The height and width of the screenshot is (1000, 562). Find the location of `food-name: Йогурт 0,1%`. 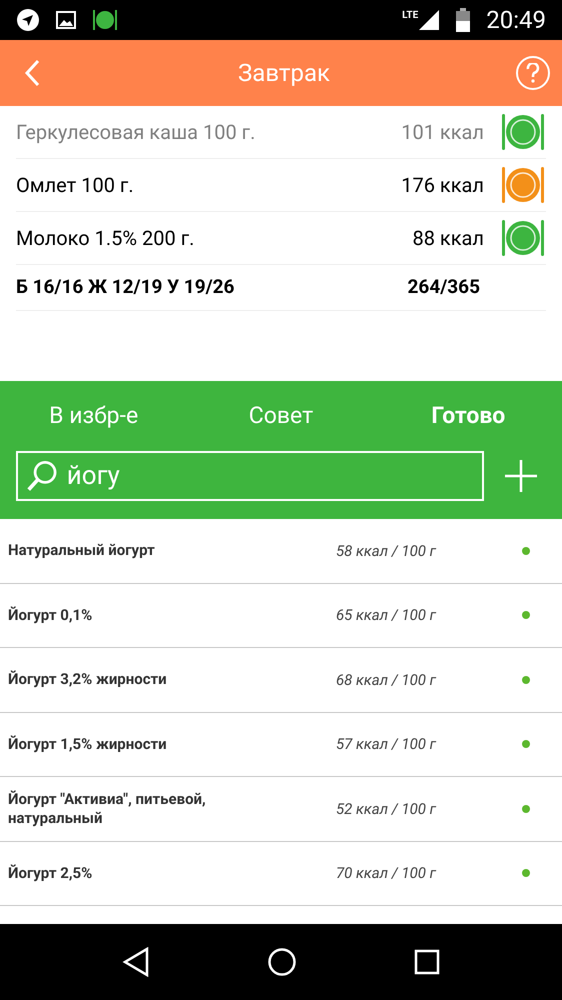

food-name: Йогурт 0,1% is located at coordinates (51, 615).